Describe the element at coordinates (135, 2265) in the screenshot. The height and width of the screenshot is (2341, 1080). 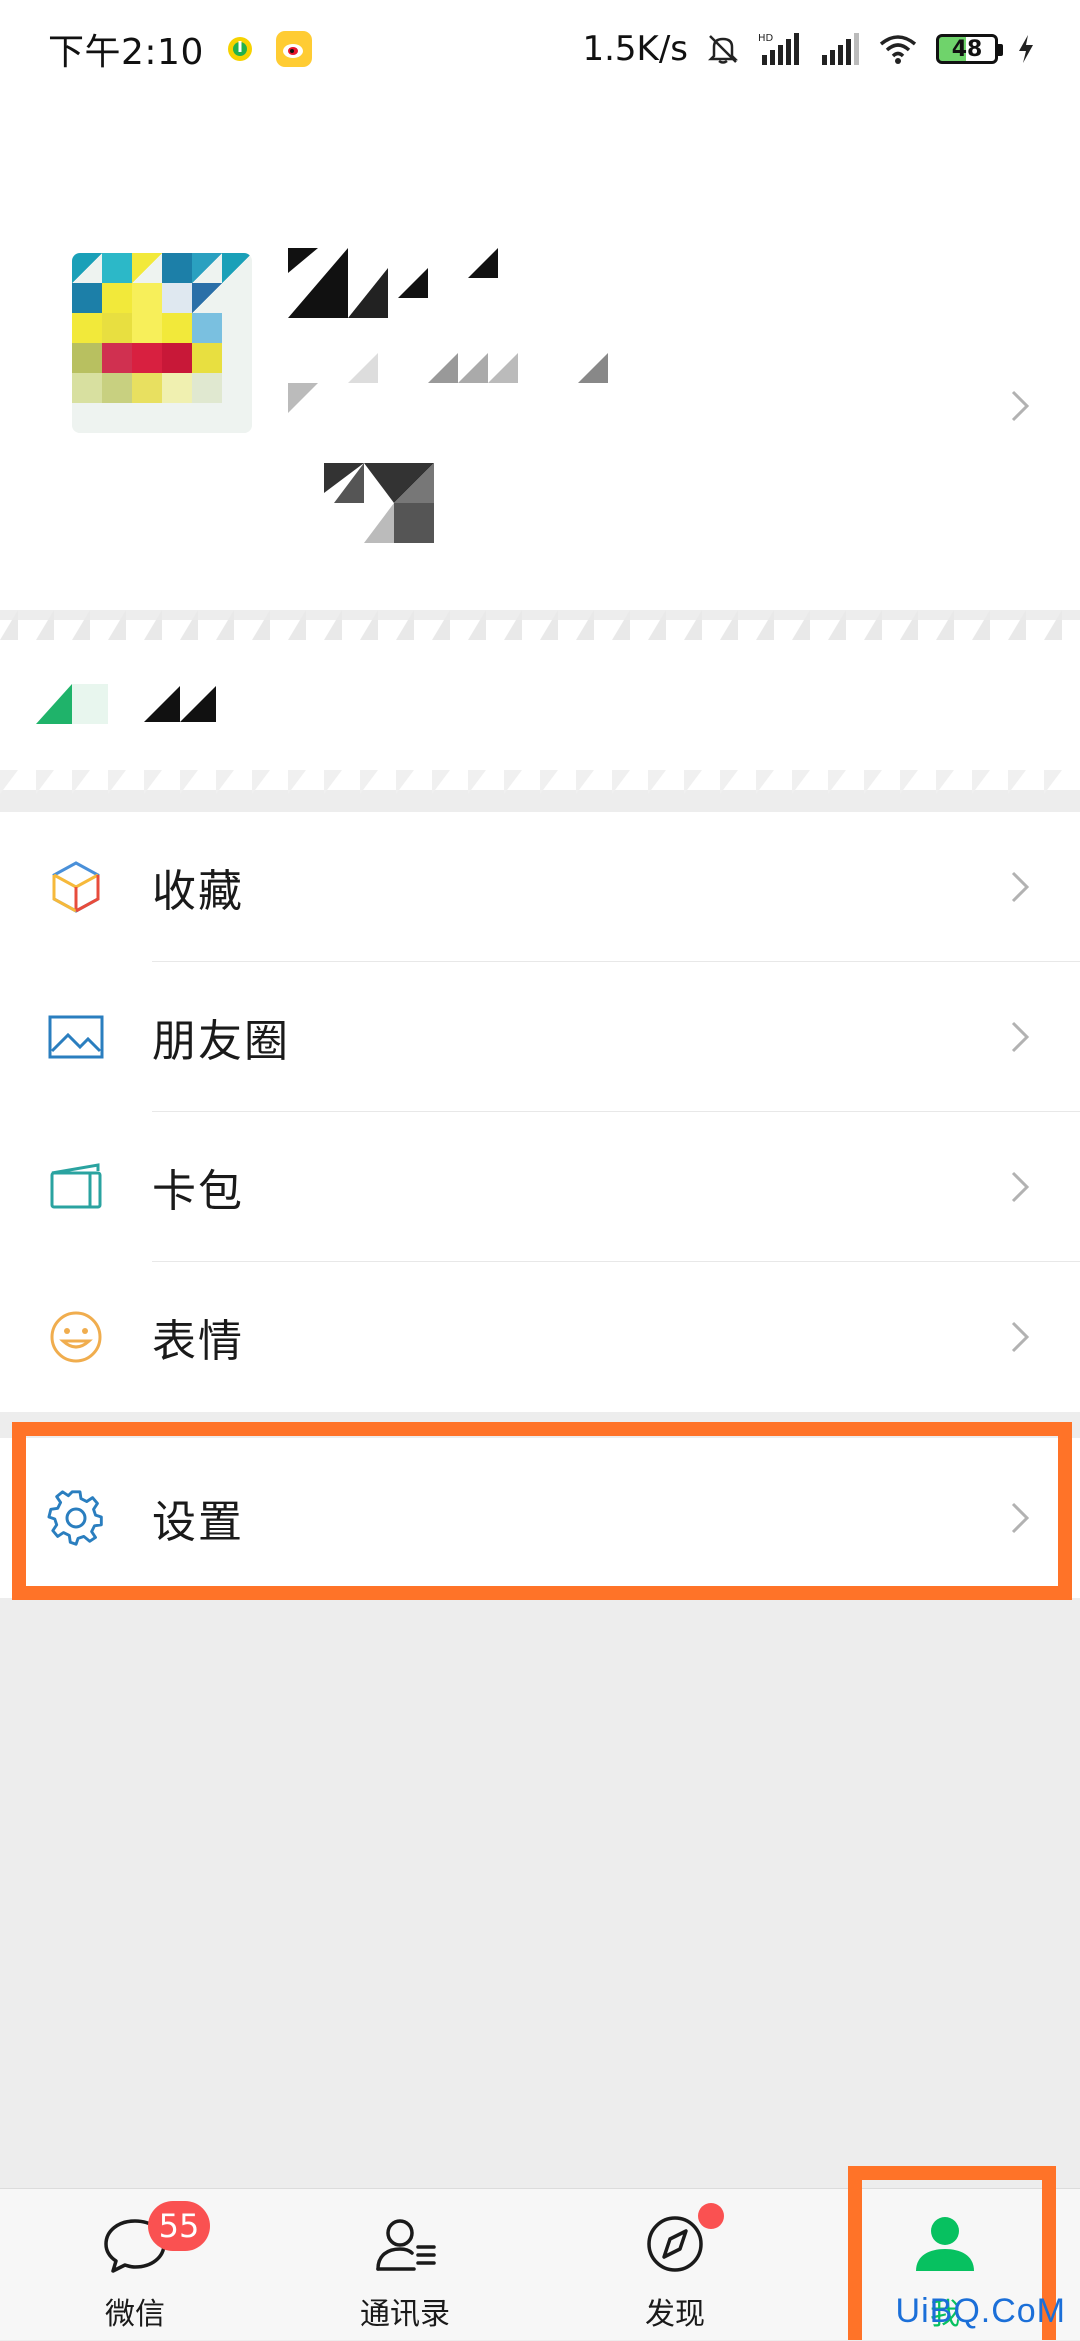
I see `tab-chats: 55 微信` at that location.